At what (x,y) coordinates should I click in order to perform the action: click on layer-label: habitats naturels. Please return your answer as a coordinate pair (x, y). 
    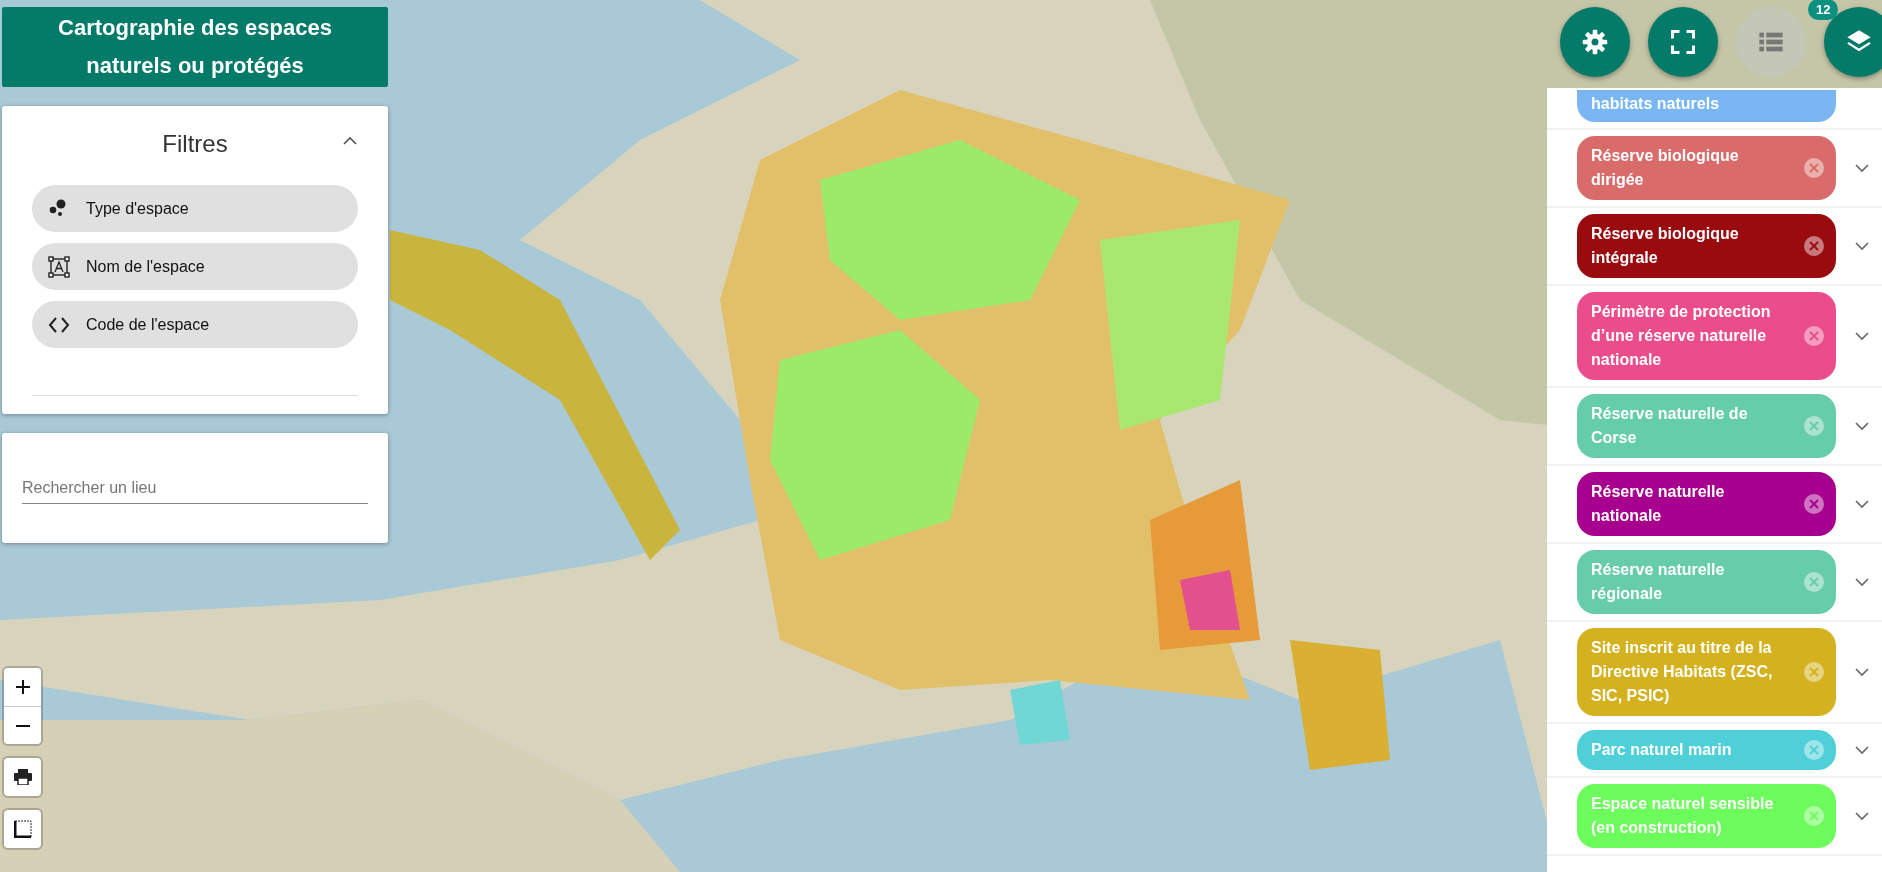
    Looking at the image, I should click on (1656, 104).